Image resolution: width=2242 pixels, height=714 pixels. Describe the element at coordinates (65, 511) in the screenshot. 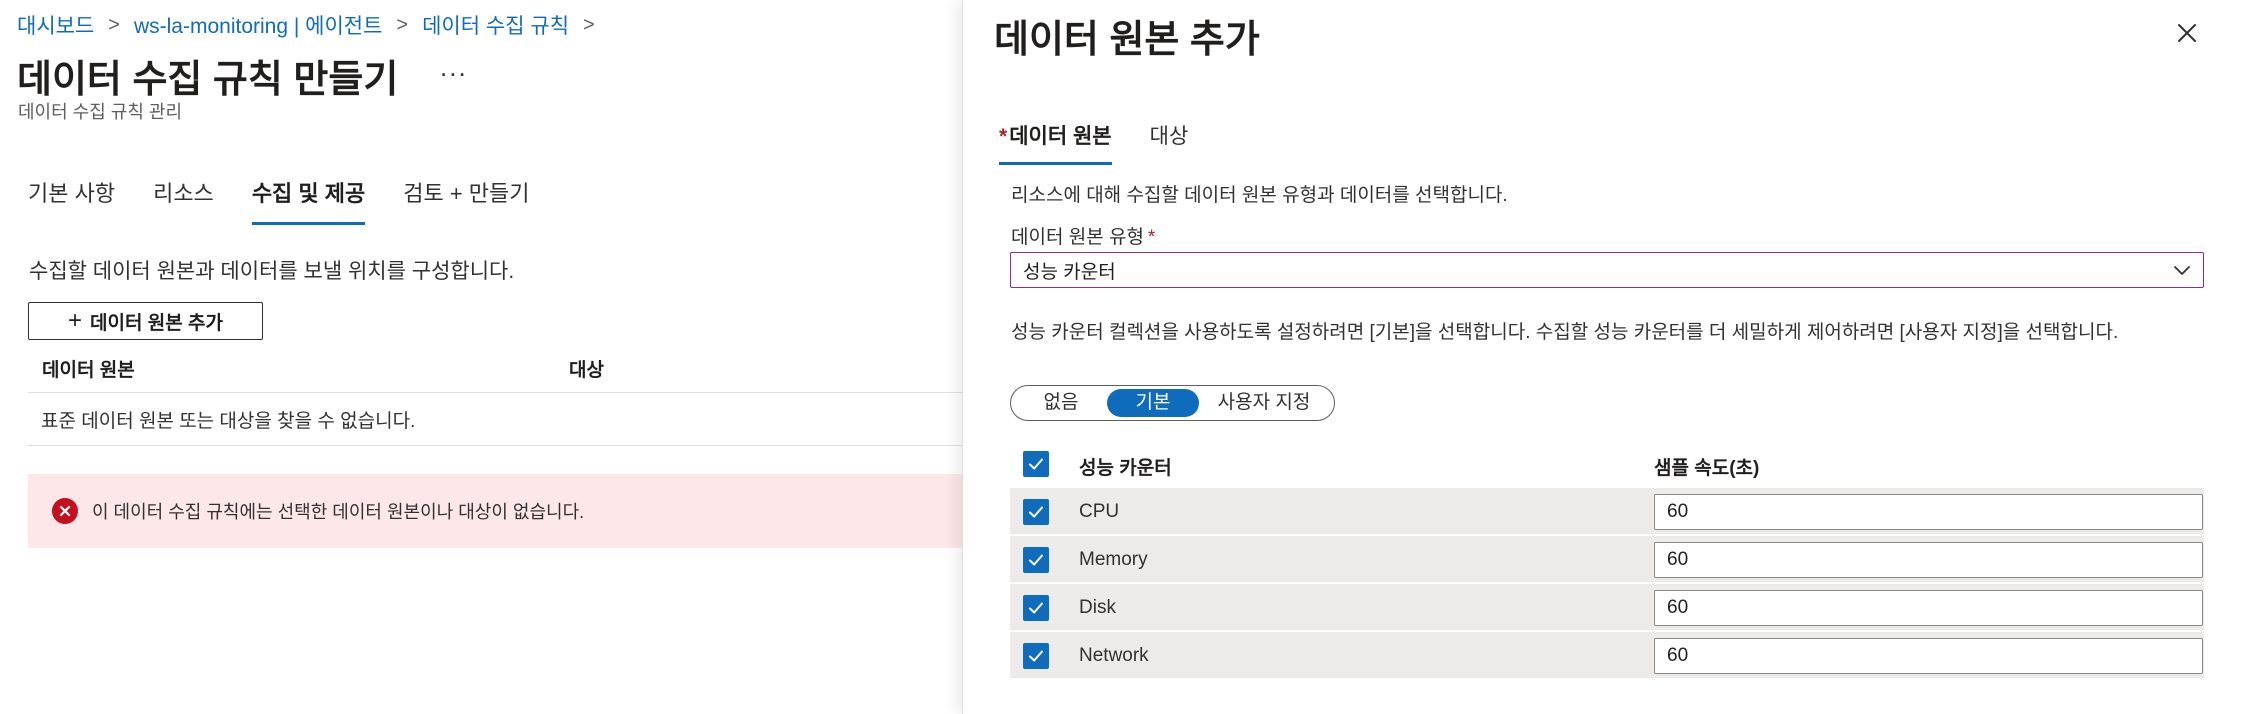

I see `error-circle-icon` at that location.